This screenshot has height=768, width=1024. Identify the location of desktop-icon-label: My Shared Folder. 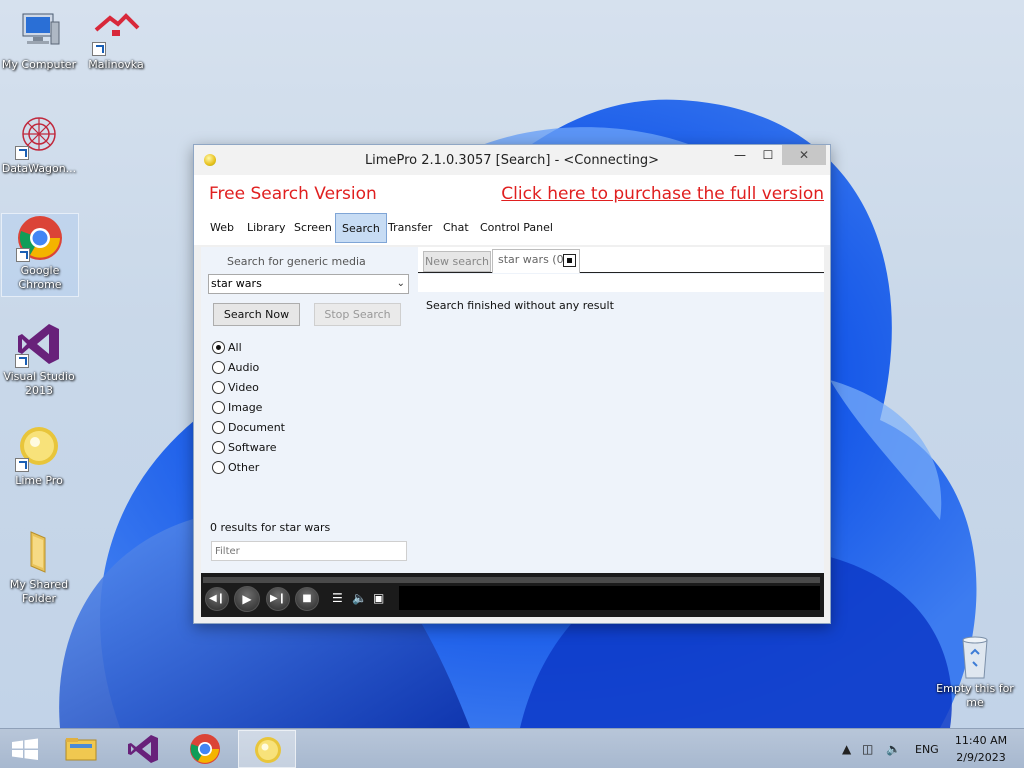
(39, 591).